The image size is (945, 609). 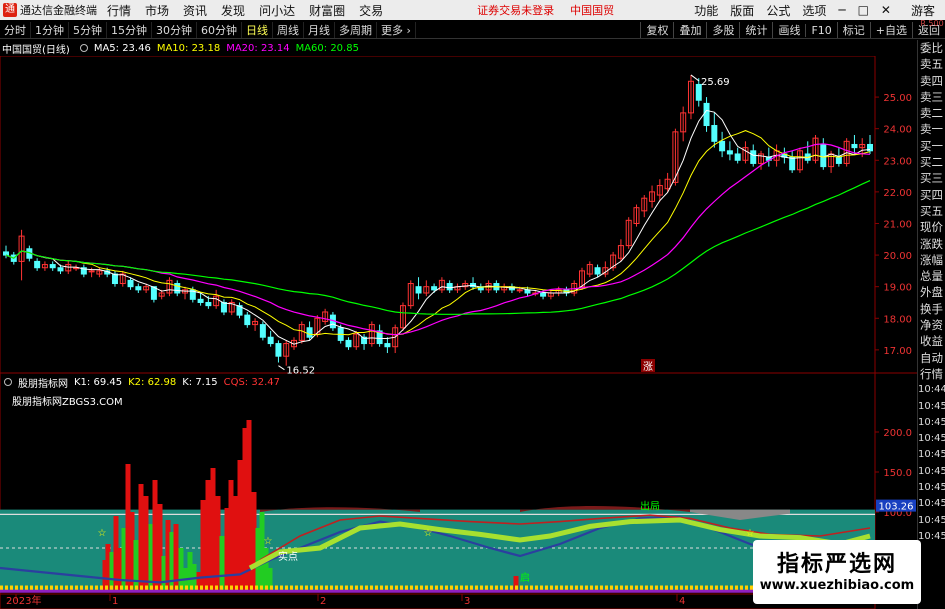 What do you see at coordinates (931, 358) in the screenshot?
I see `side-auto: 自动` at bounding box center [931, 358].